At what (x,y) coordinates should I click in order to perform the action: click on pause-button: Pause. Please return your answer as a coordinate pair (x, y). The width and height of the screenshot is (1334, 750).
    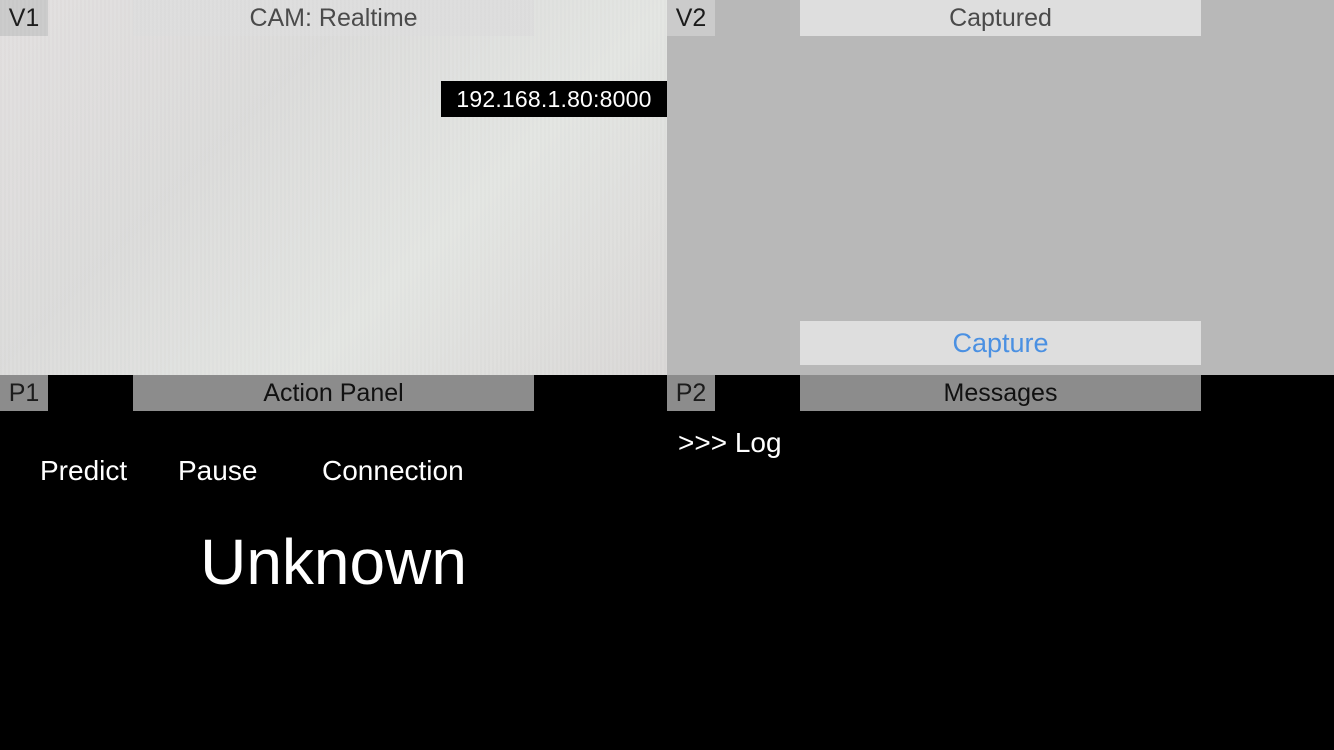
    Looking at the image, I should click on (217, 471).